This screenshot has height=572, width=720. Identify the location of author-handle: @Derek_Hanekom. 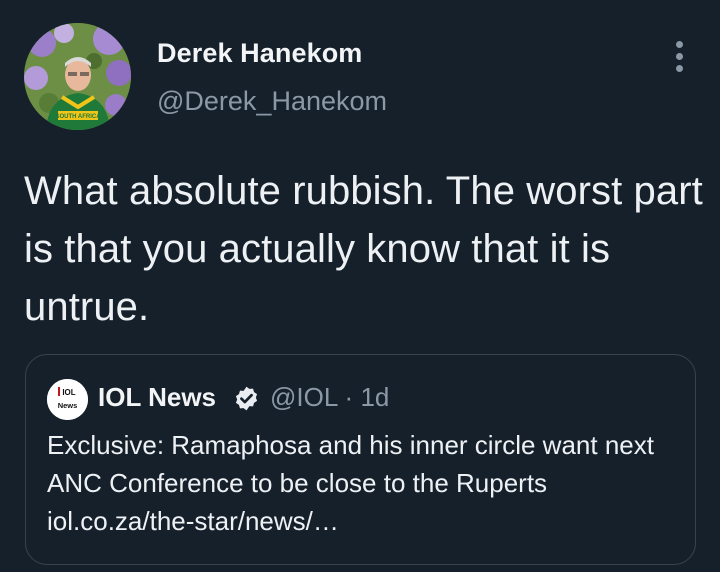
(272, 101).